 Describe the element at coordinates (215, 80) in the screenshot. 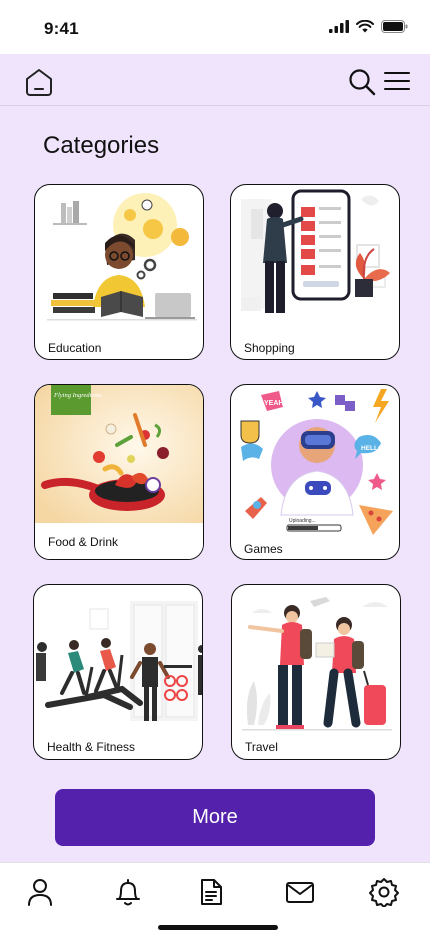

I see `top-nav` at that location.